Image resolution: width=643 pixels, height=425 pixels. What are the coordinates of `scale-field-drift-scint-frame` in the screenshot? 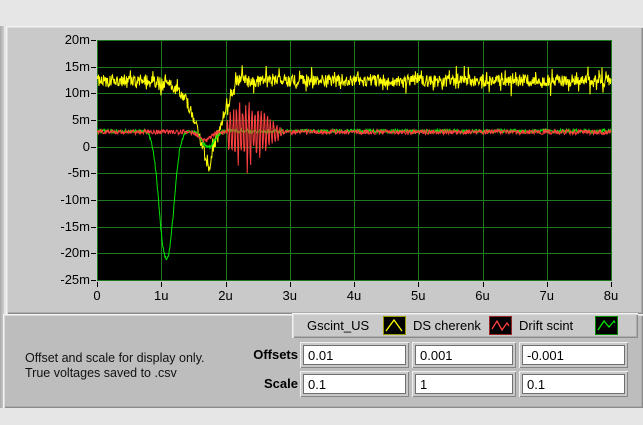 It's located at (573, 384).